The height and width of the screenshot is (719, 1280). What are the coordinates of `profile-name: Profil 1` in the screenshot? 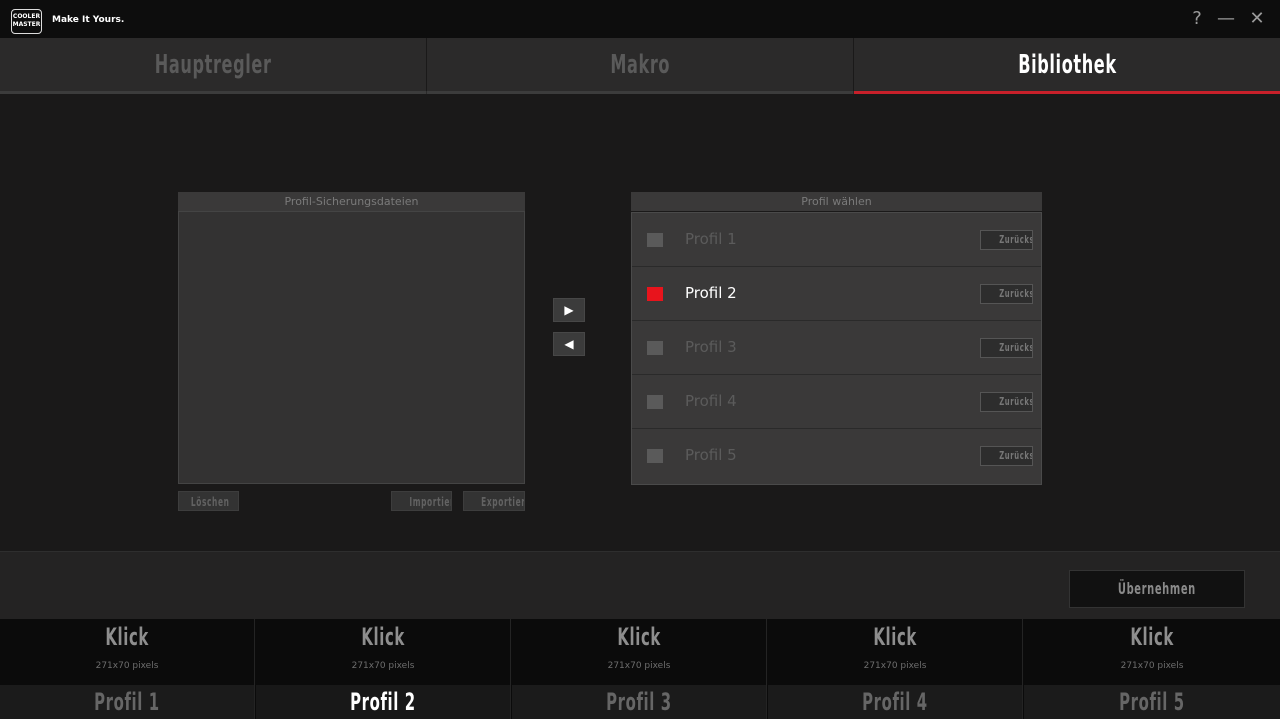 It's located at (711, 239).